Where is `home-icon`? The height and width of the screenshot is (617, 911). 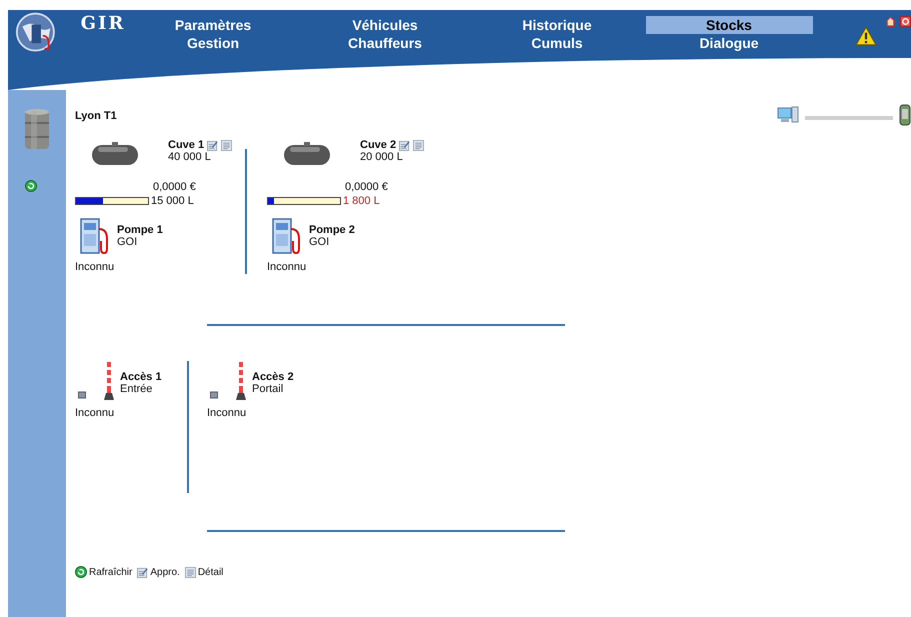
home-icon is located at coordinates (890, 21).